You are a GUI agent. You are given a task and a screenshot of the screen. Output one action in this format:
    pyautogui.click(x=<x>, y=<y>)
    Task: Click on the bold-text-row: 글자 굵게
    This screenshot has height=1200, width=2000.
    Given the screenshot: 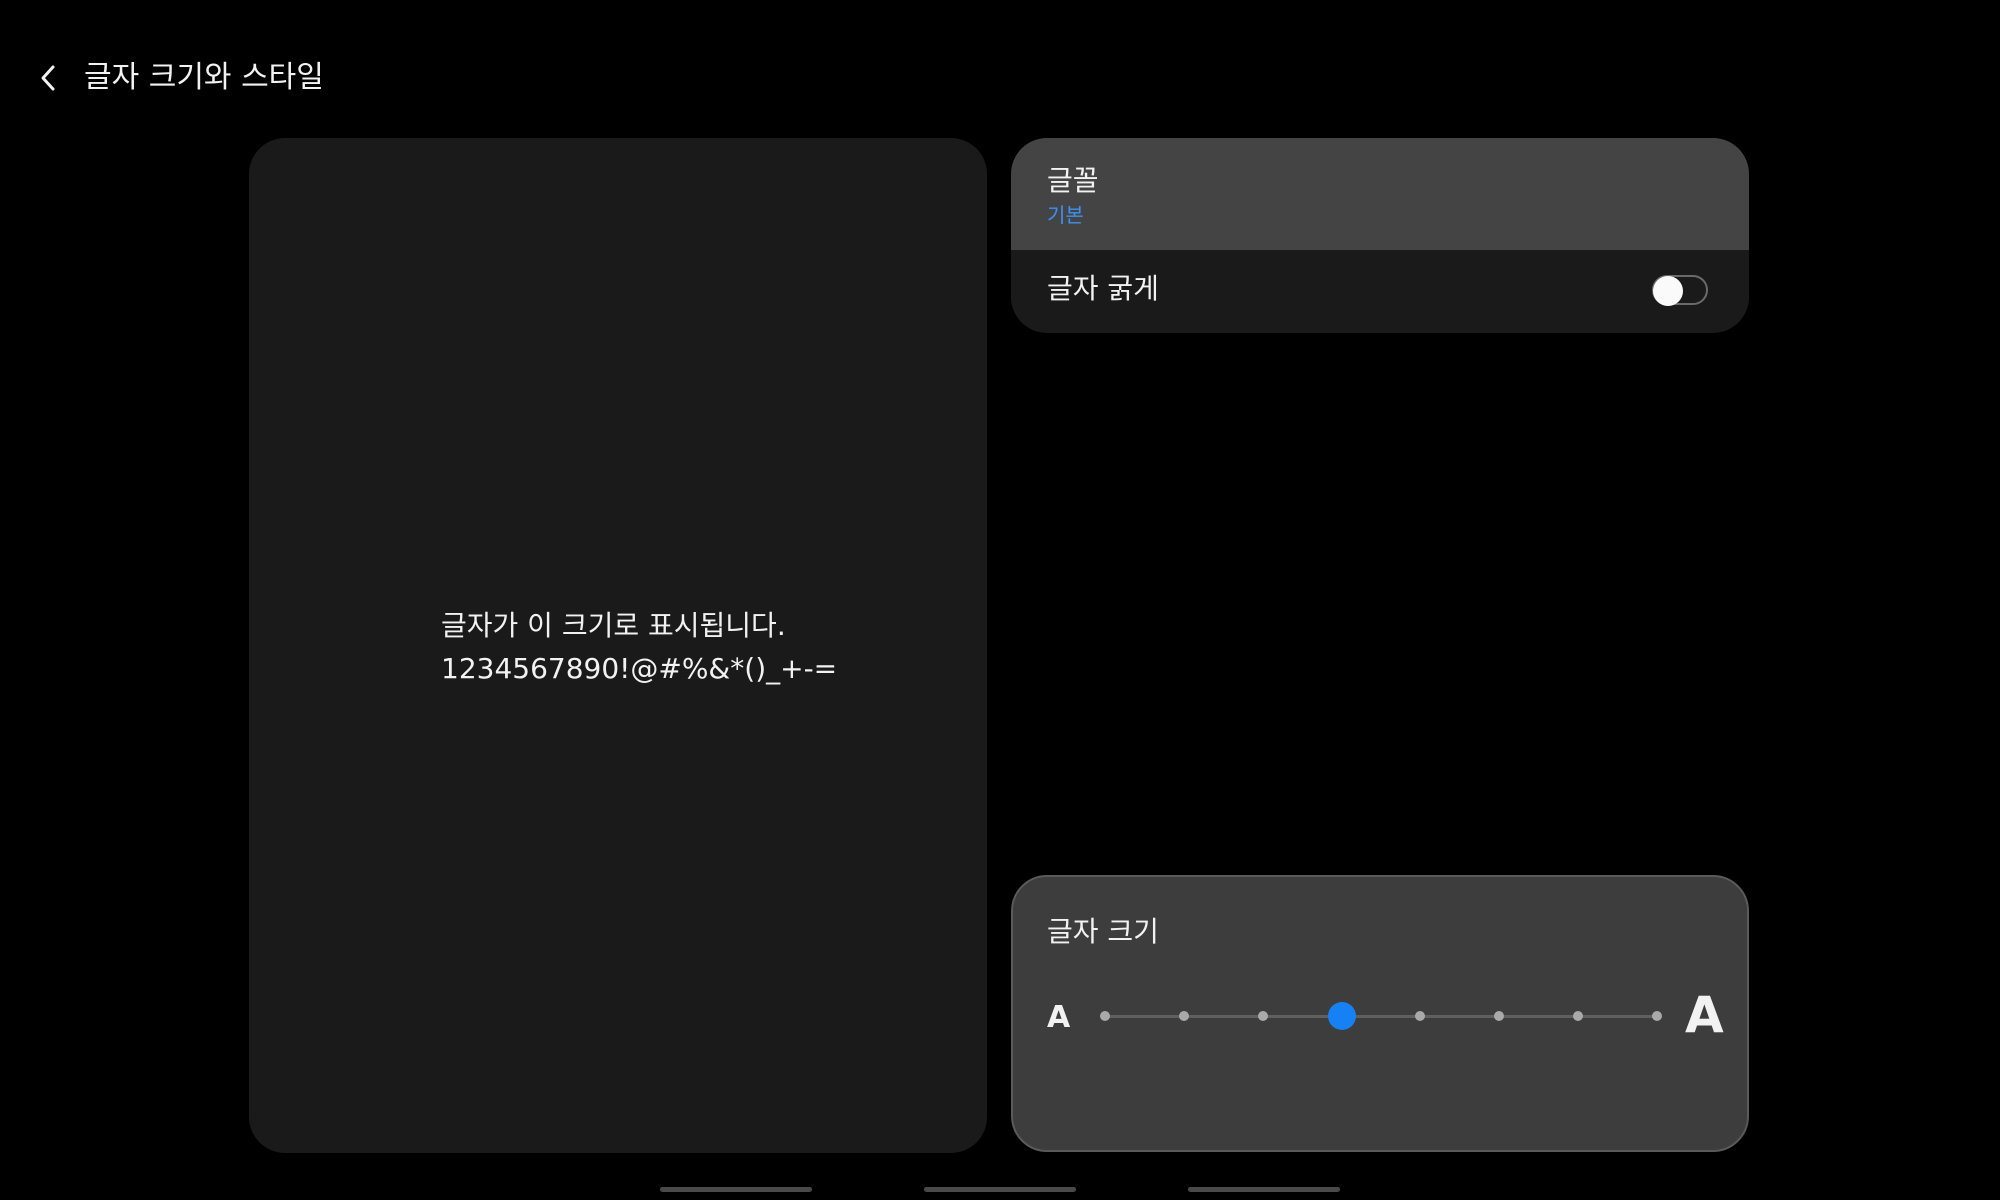 What is the action you would take?
    pyautogui.click(x=1380, y=291)
    